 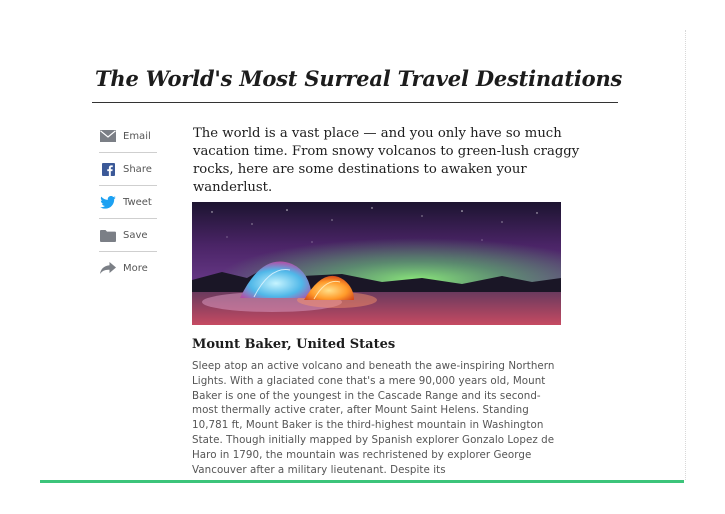 What do you see at coordinates (355, 102) in the screenshot?
I see `title-divider` at bounding box center [355, 102].